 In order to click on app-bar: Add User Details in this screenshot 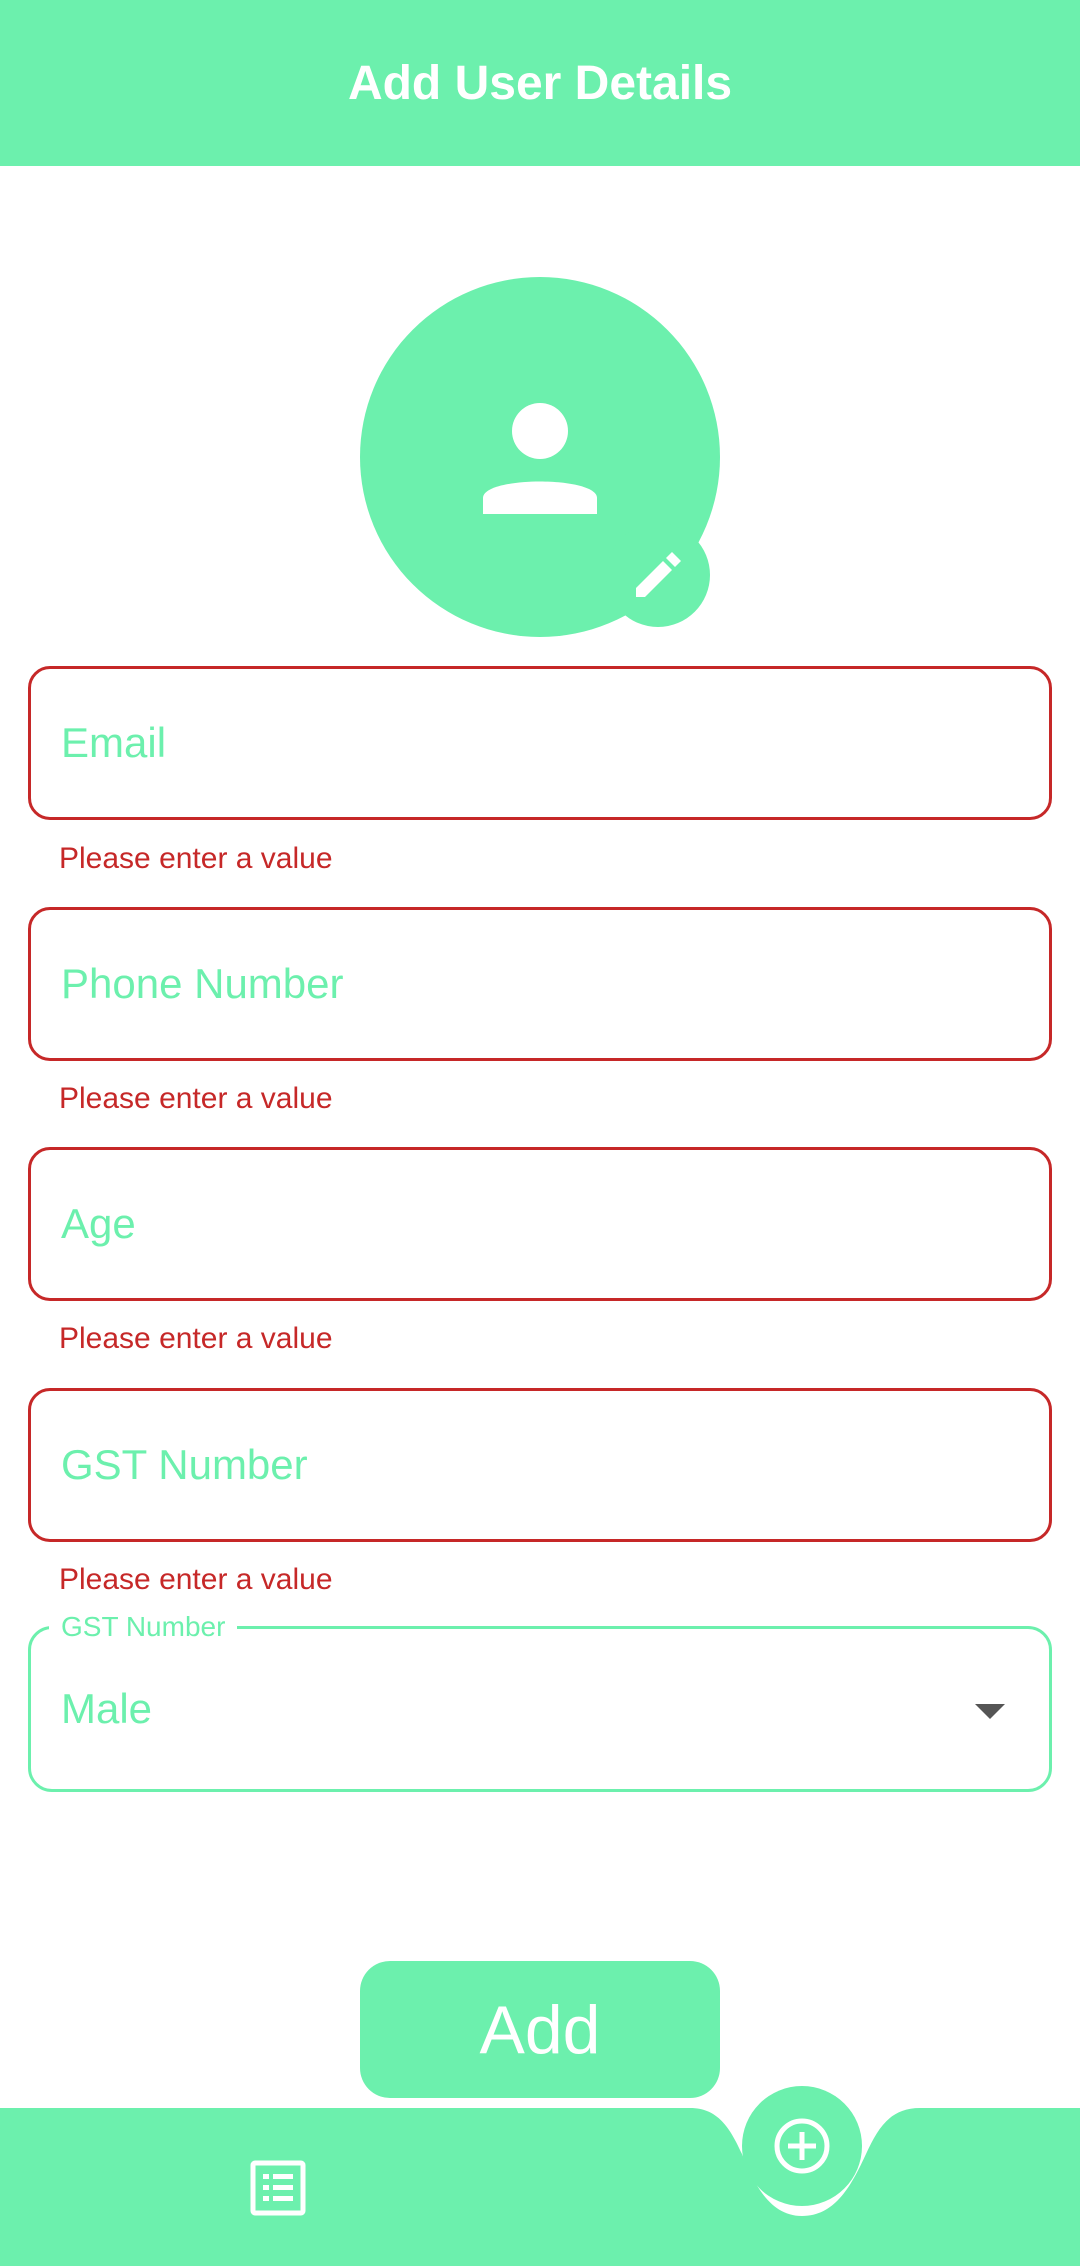, I will do `click(540, 83)`.